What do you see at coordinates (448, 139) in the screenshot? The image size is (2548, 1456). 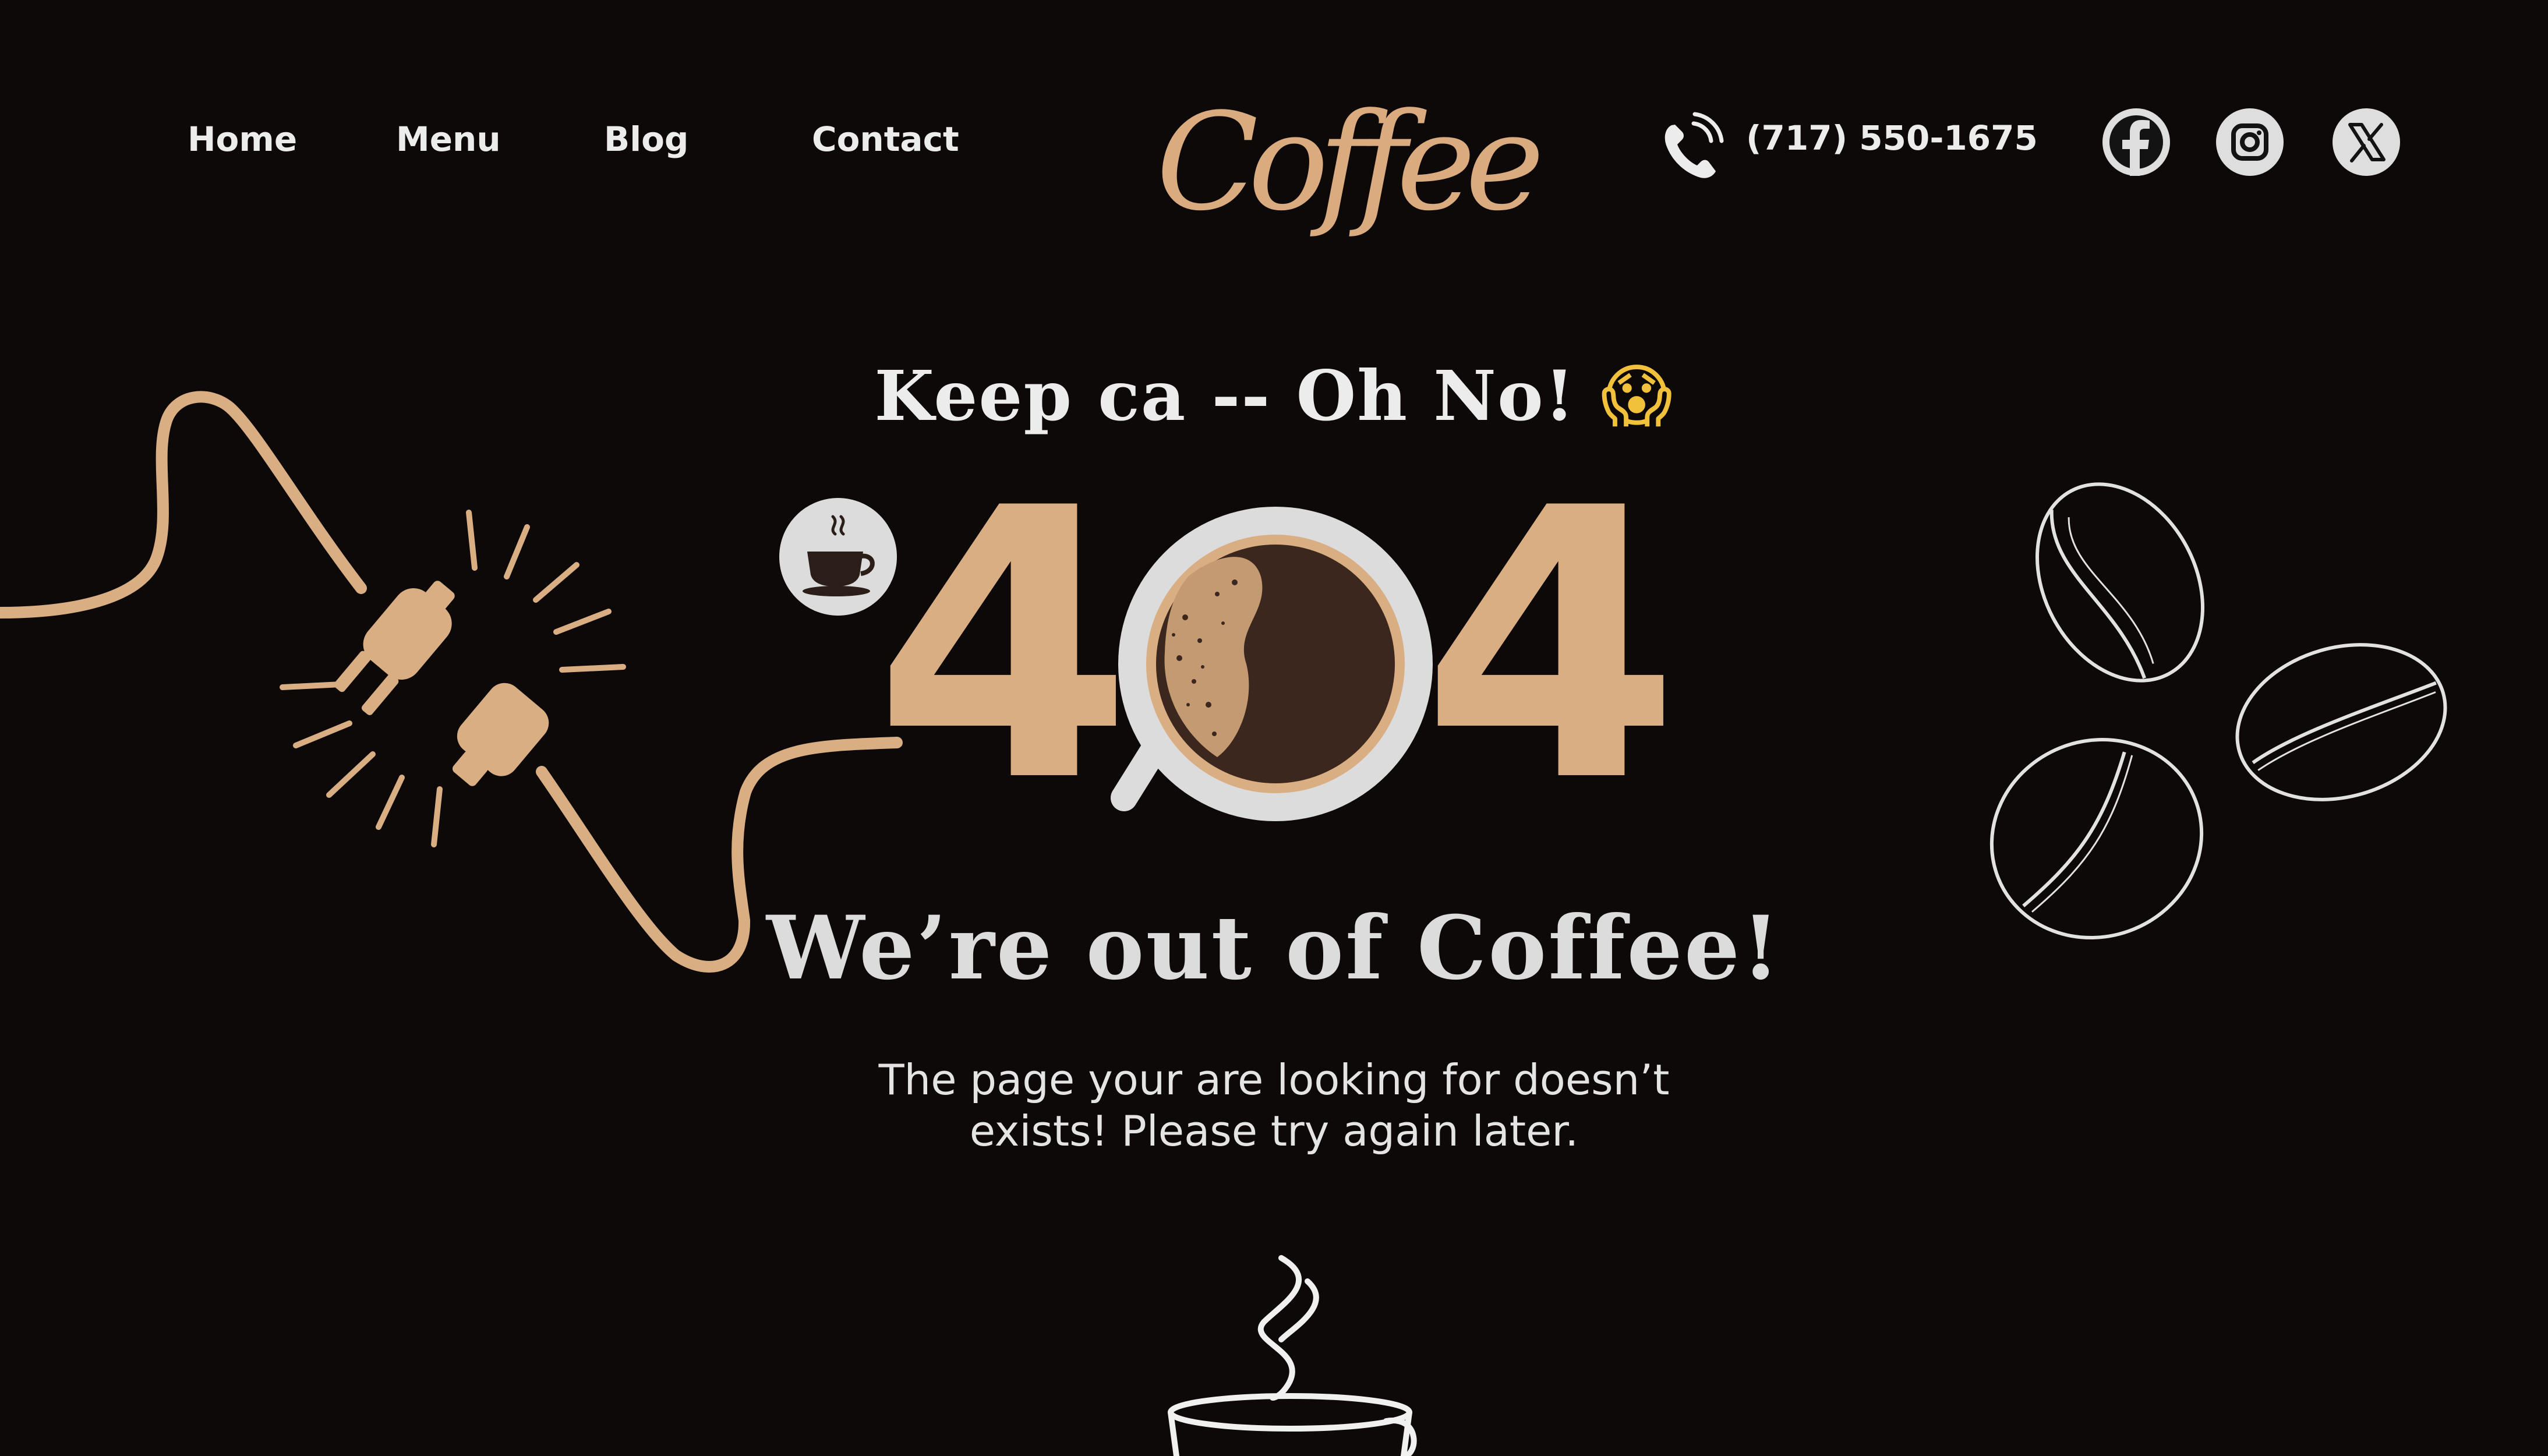 I see `nav-menu-link: Menu` at bounding box center [448, 139].